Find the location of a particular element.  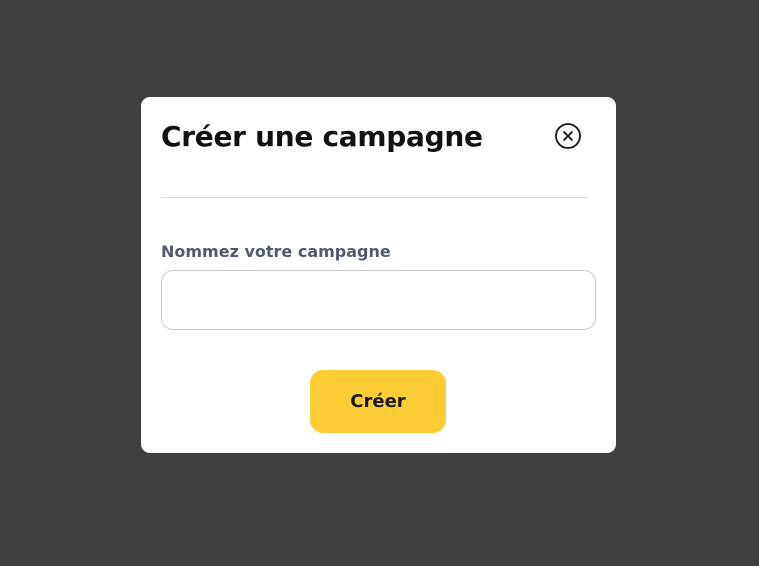

close-button is located at coordinates (568, 136).